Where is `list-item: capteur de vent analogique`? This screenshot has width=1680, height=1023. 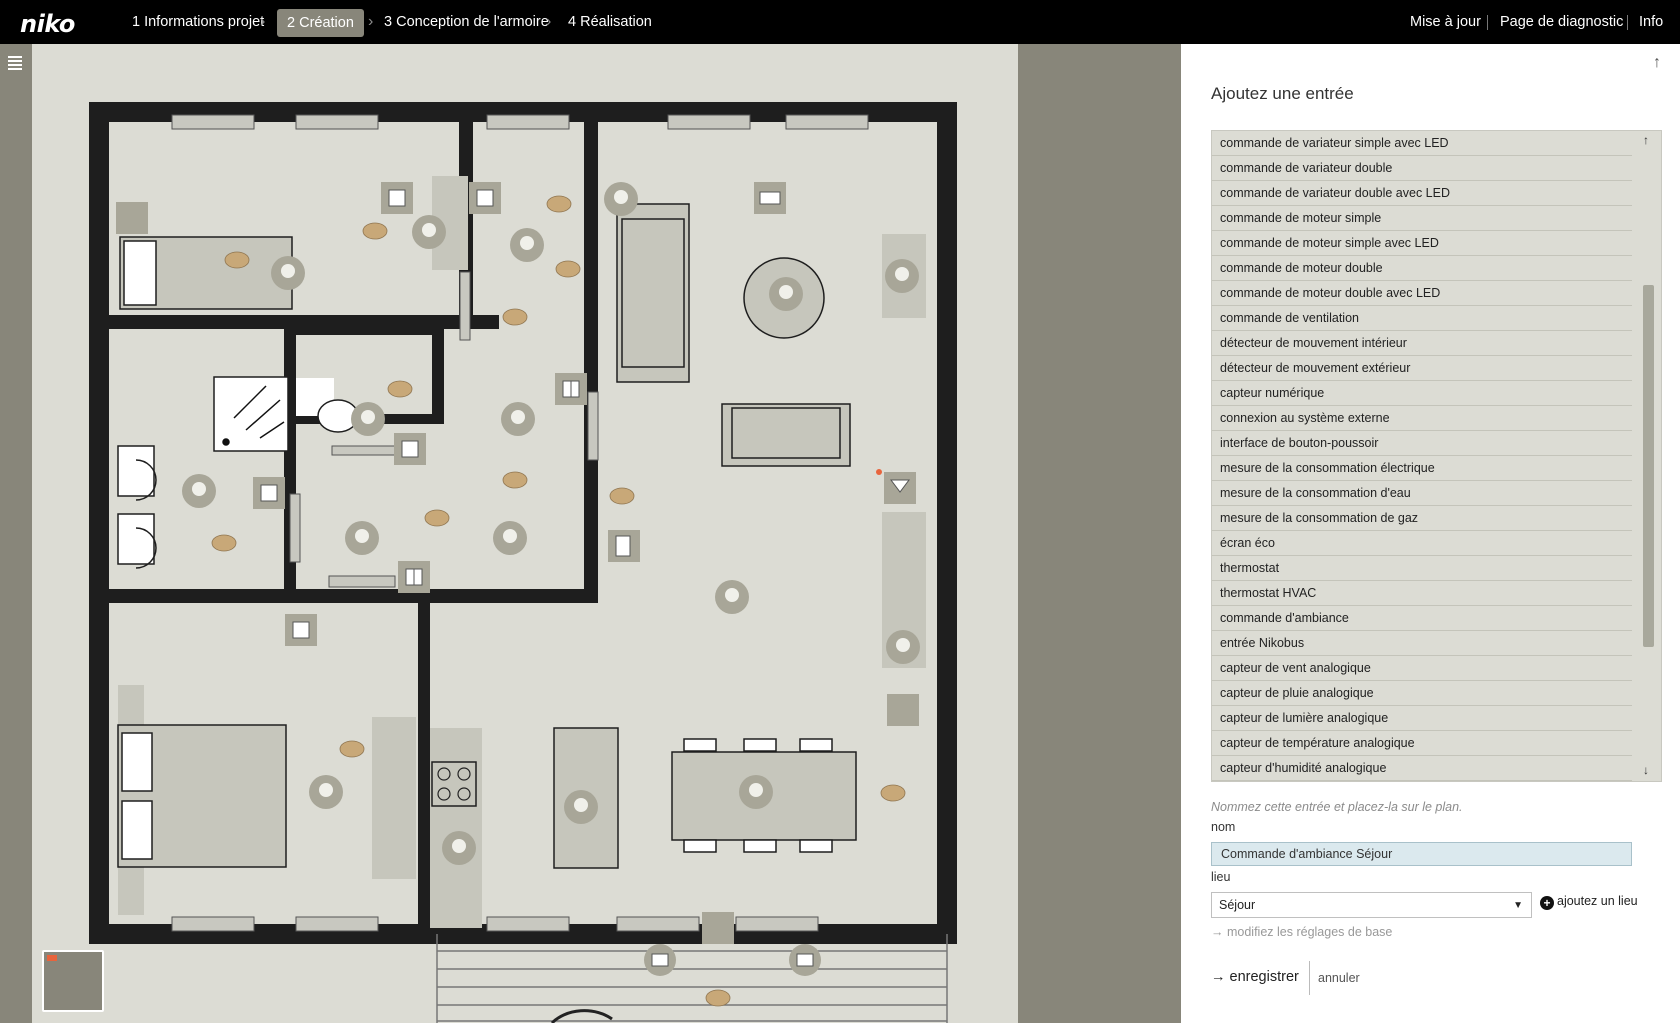
list-item: capteur de vent analogique is located at coordinates (1422, 668).